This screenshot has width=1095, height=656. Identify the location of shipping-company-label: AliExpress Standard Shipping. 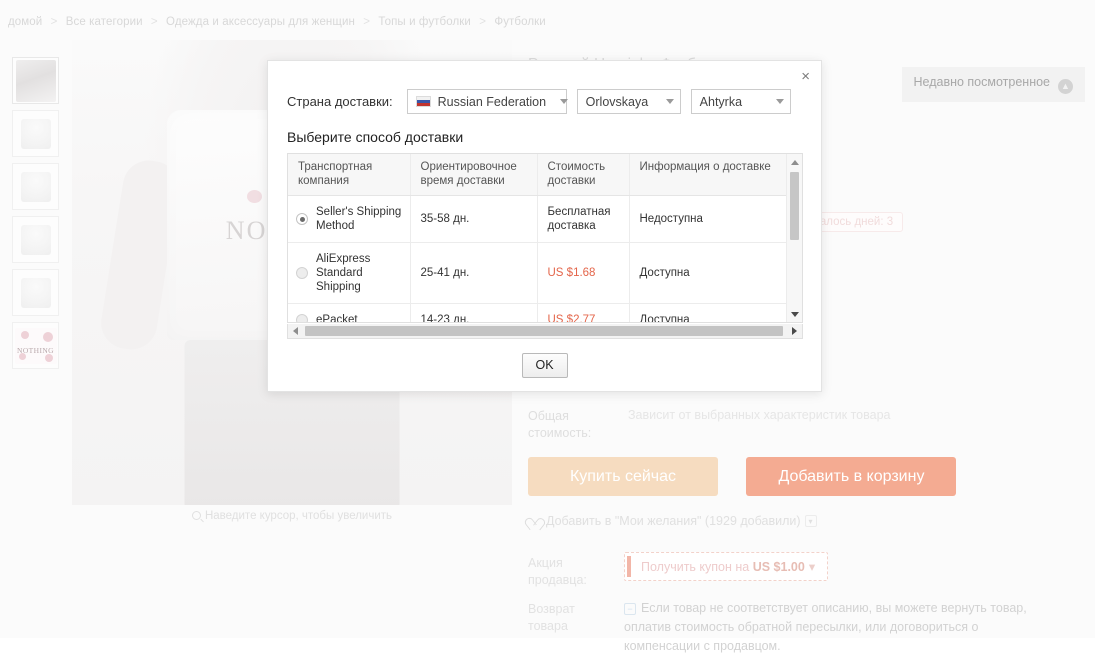
(343, 273).